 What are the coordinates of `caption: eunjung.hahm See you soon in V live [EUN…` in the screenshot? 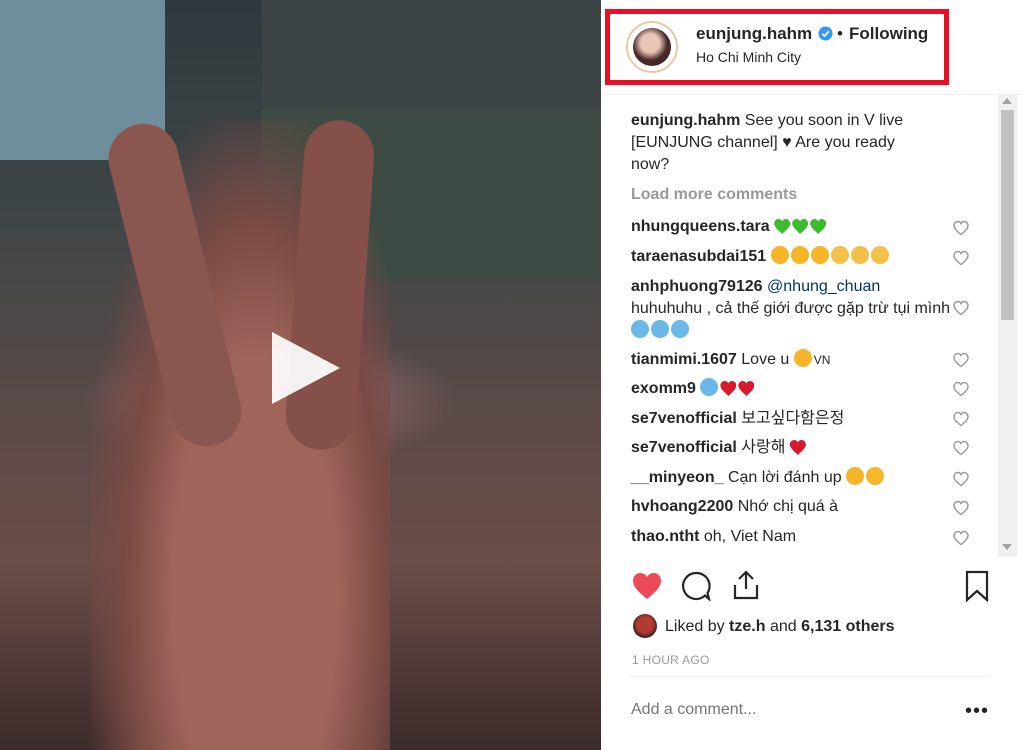 It's located at (781, 143).